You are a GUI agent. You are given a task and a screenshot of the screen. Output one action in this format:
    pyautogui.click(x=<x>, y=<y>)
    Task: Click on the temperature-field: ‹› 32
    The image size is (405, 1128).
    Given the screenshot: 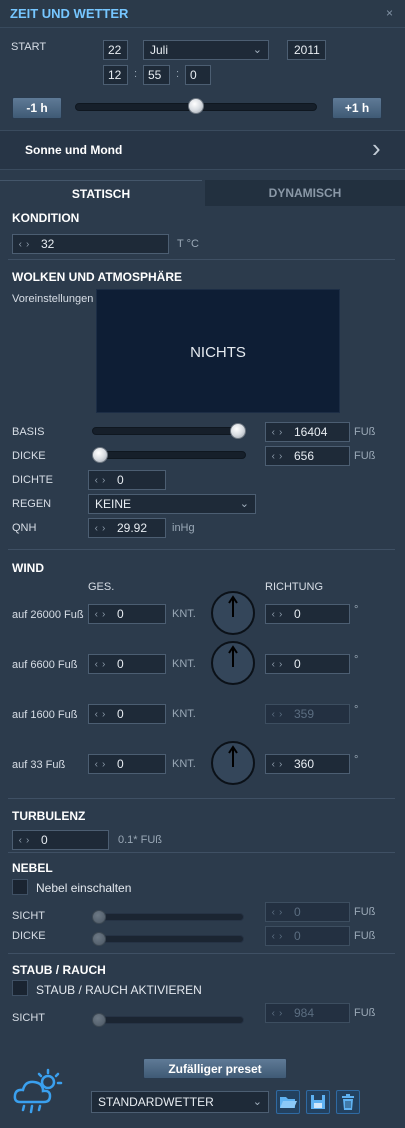 What is the action you would take?
    pyautogui.click(x=90, y=244)
    